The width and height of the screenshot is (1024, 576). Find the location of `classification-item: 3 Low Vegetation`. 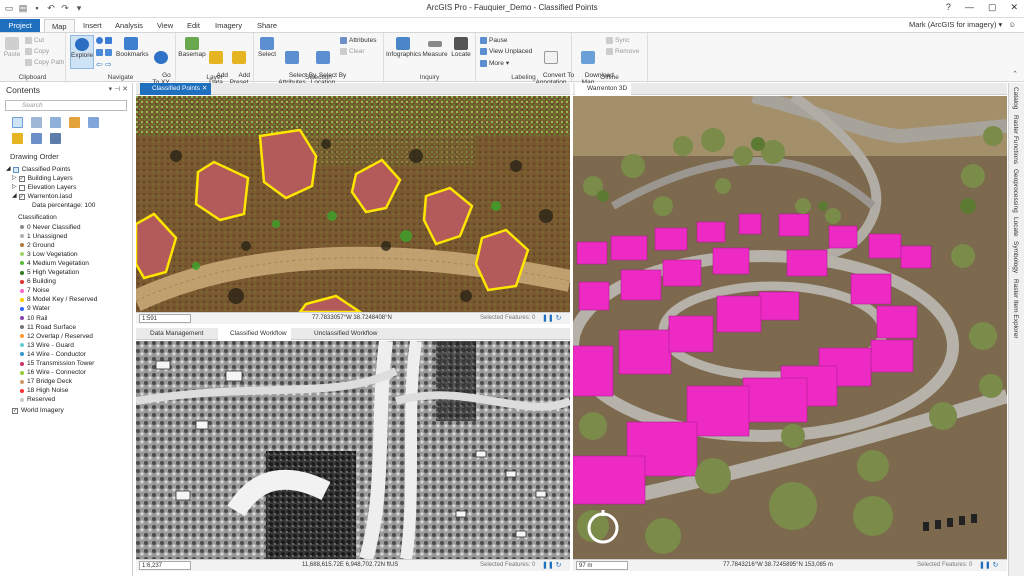

classification-item: 3 Low Vegetation is located at coordinates (69, 254).